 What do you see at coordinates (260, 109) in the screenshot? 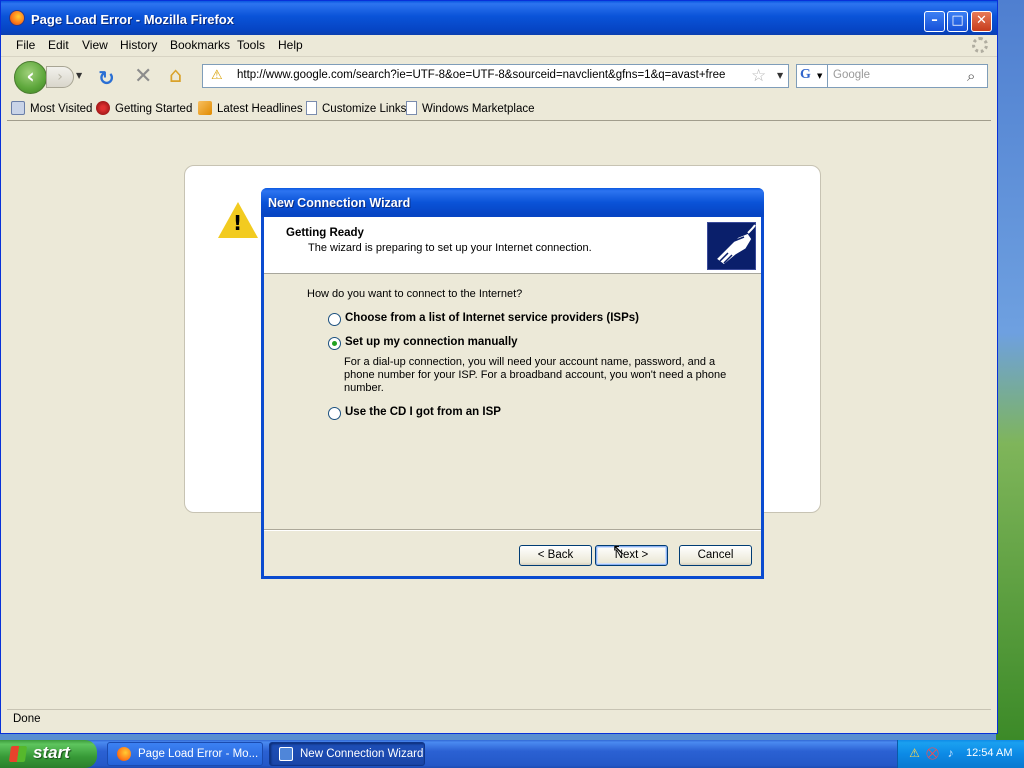
I see `bookmark-label: Latest Headlines` at bounding box center [260, 109].